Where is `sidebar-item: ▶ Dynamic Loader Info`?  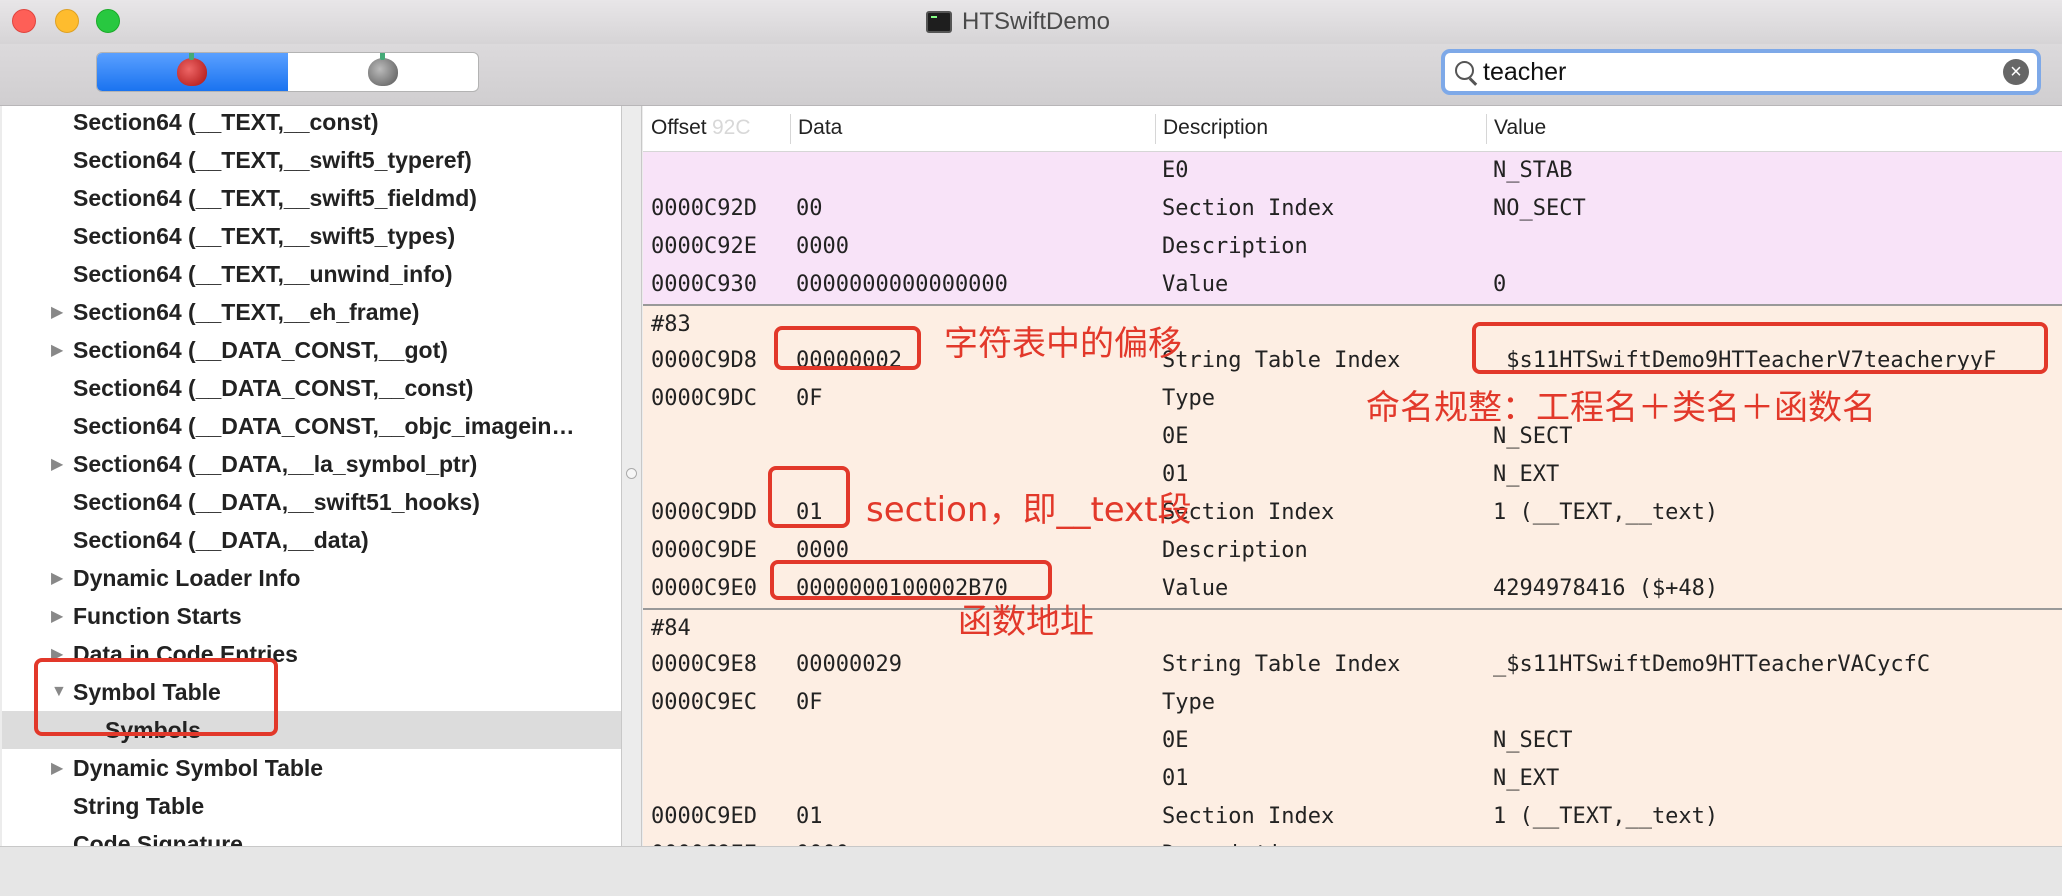
sidebar-item: ▶ Dynamic Loader Info is located at coordinates (311, 578).